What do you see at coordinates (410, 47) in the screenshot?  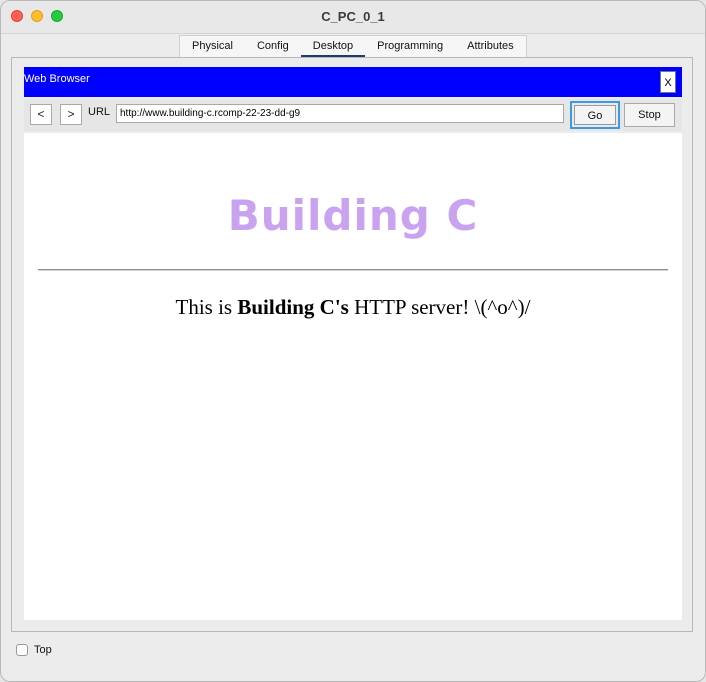 I see `tab-programming: Programming` at bounding box center [410, 47].